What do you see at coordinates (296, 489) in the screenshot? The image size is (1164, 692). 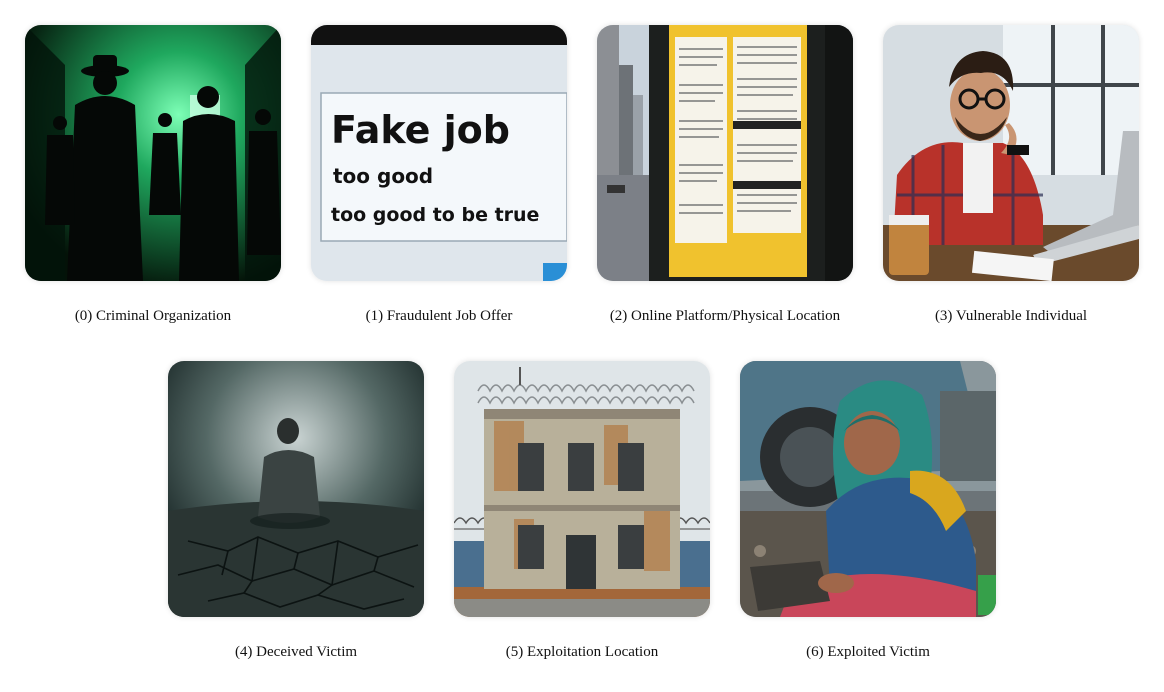 I see `image-deceived-victim` at bounding box center [296, 489].